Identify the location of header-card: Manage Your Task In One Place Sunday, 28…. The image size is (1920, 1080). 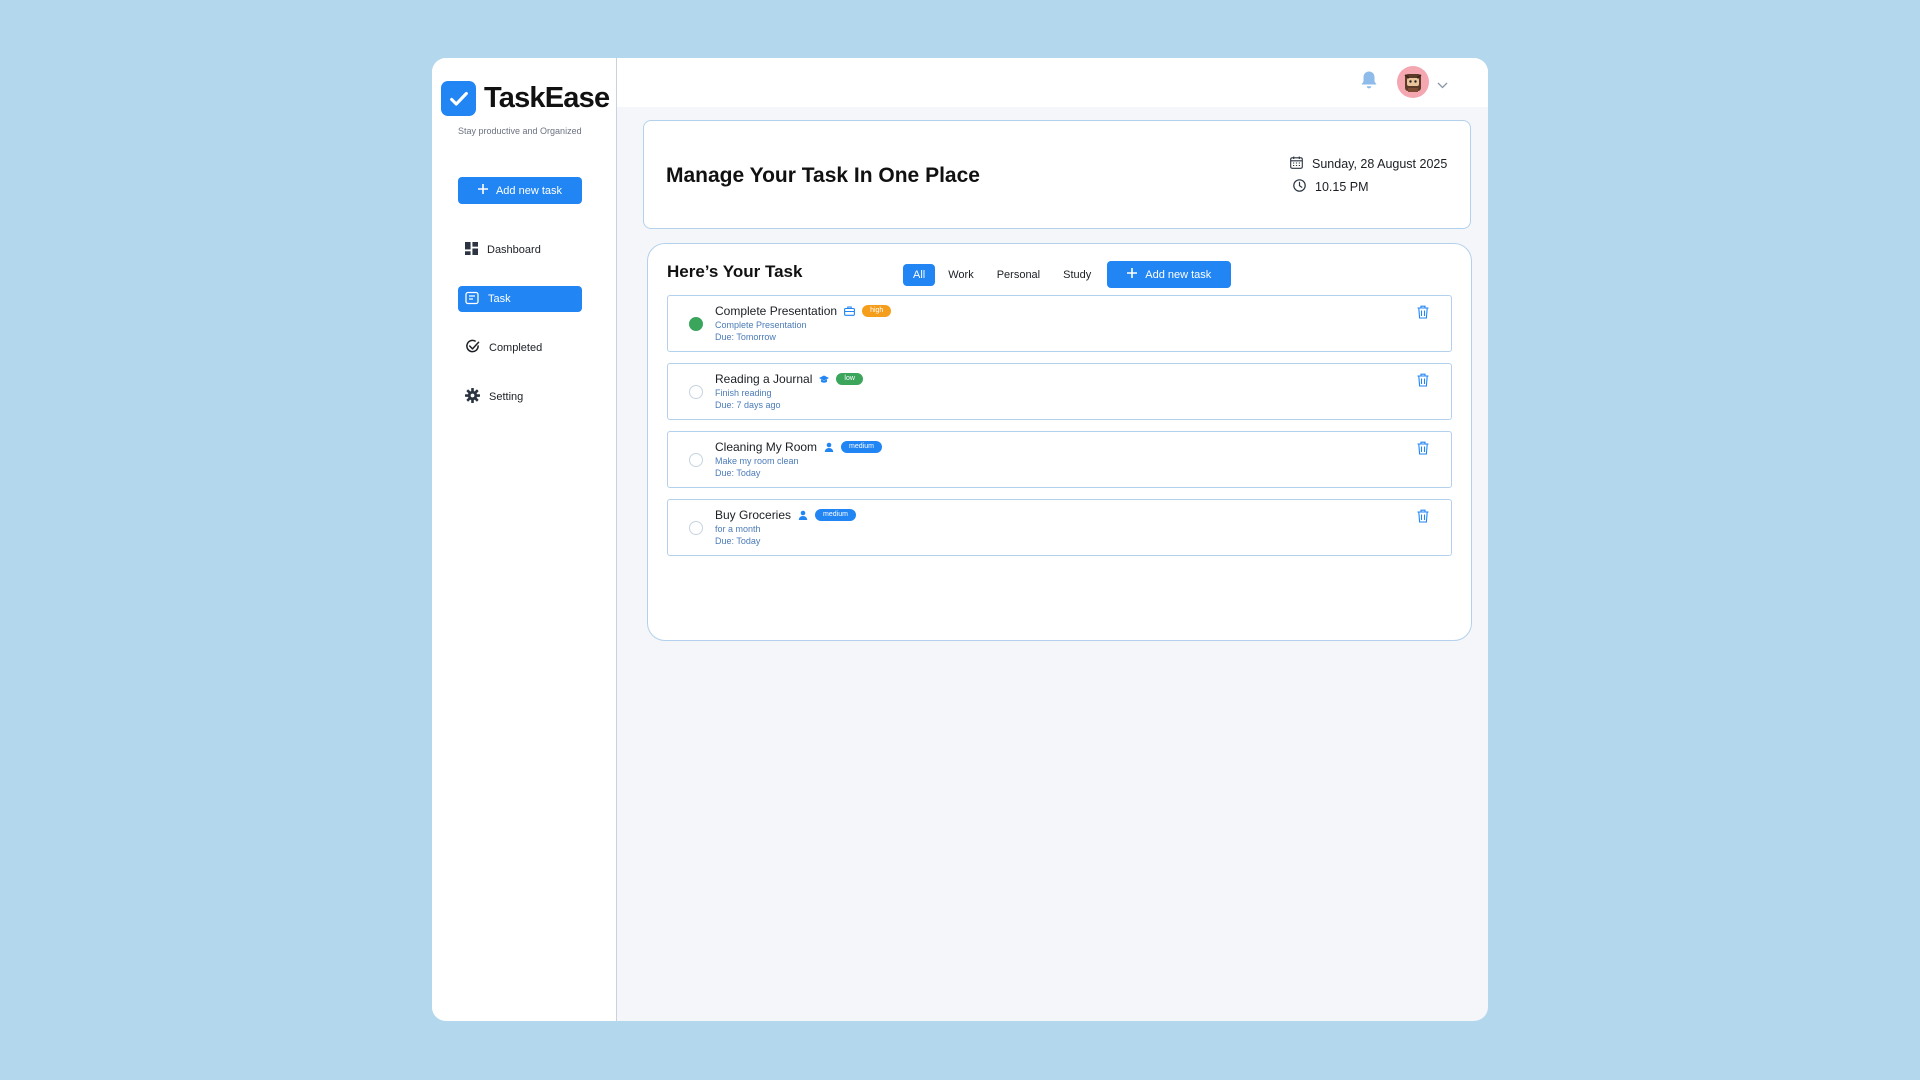
(1057, 174).